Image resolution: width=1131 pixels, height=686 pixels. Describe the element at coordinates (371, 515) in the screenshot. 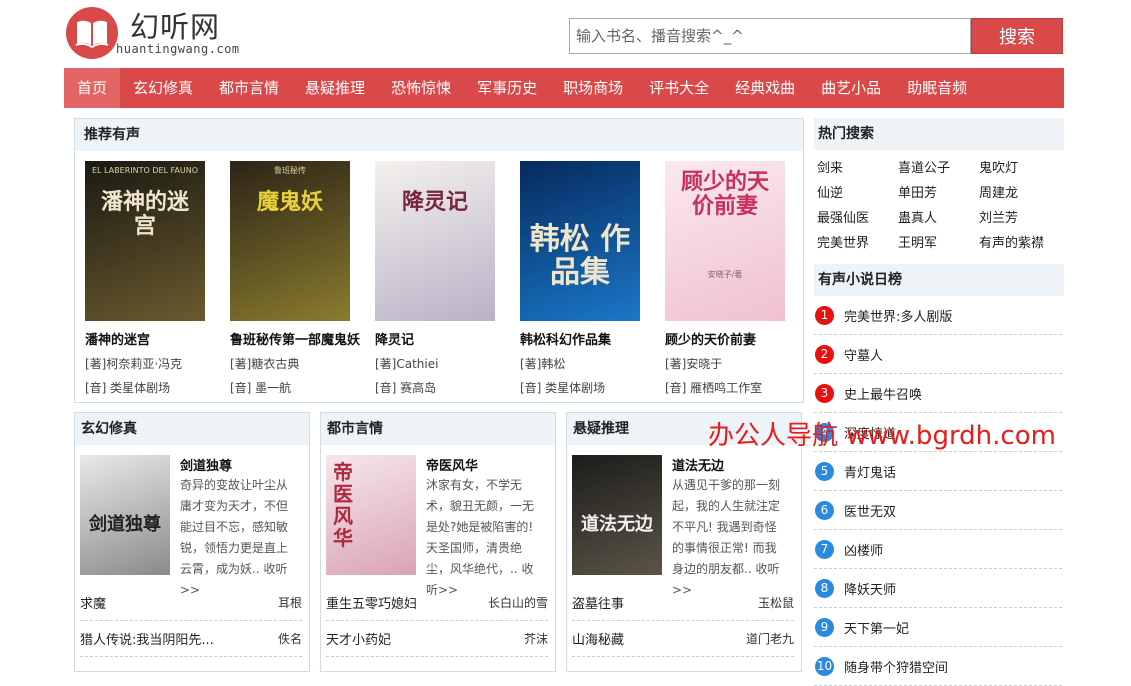

I see `featured-cover: 帝医风华` at that location.